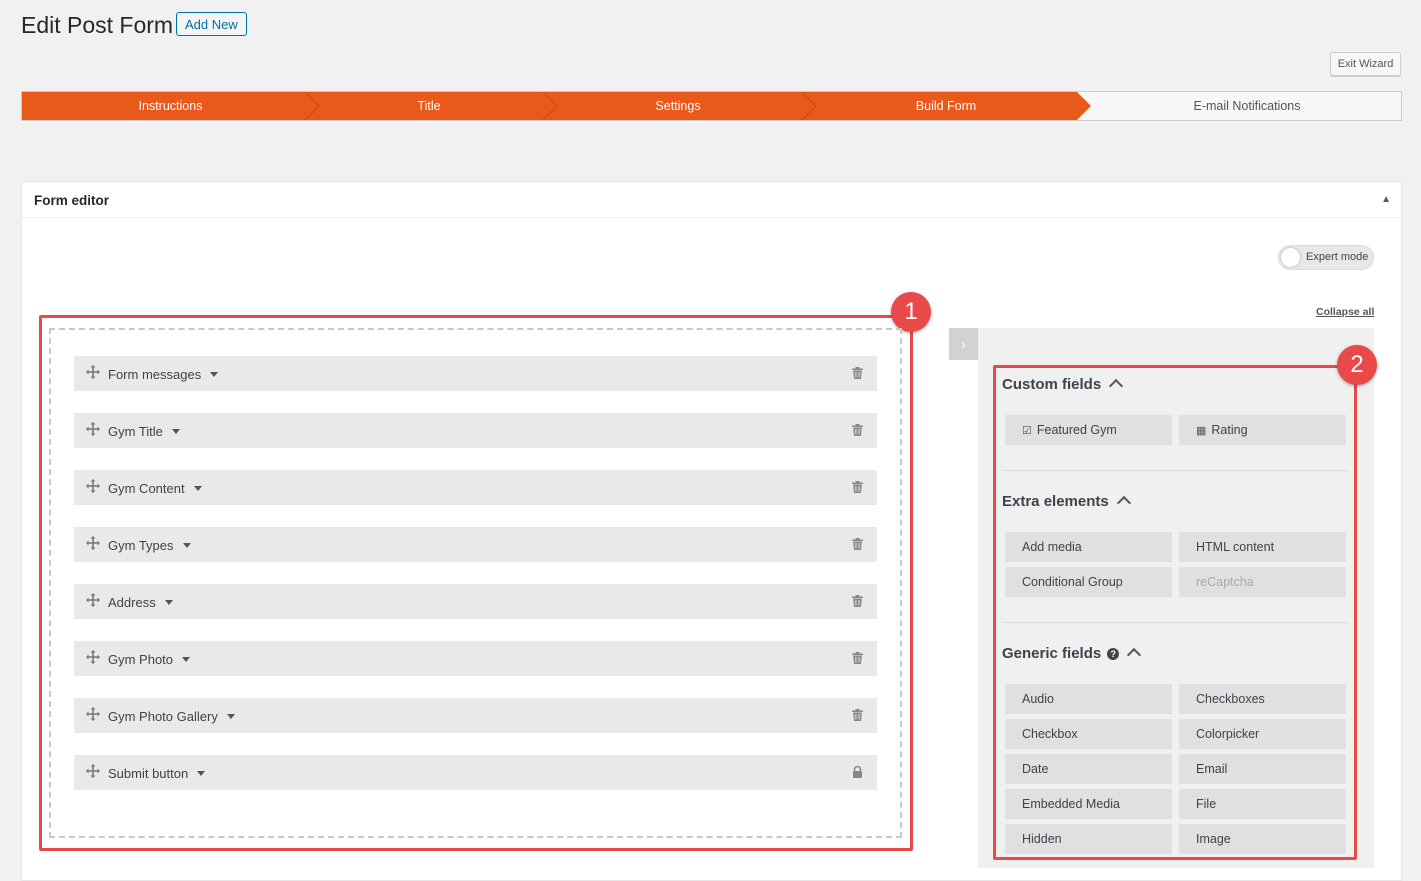 This screenshot has width=1421, height=881. I want to click on form-field-row: Gym Content, so click(475, 487).